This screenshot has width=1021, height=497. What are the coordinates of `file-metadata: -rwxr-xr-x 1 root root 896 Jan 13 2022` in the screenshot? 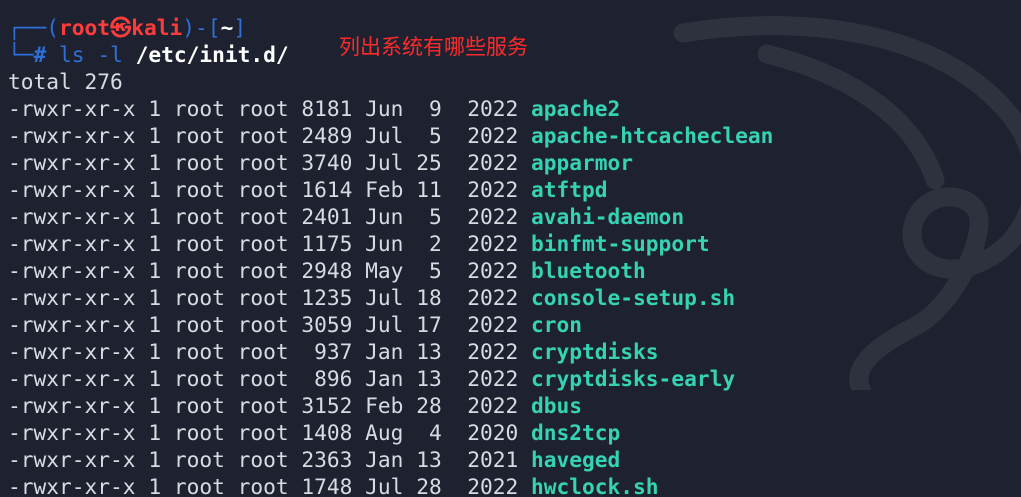 It's located at (269, 378).